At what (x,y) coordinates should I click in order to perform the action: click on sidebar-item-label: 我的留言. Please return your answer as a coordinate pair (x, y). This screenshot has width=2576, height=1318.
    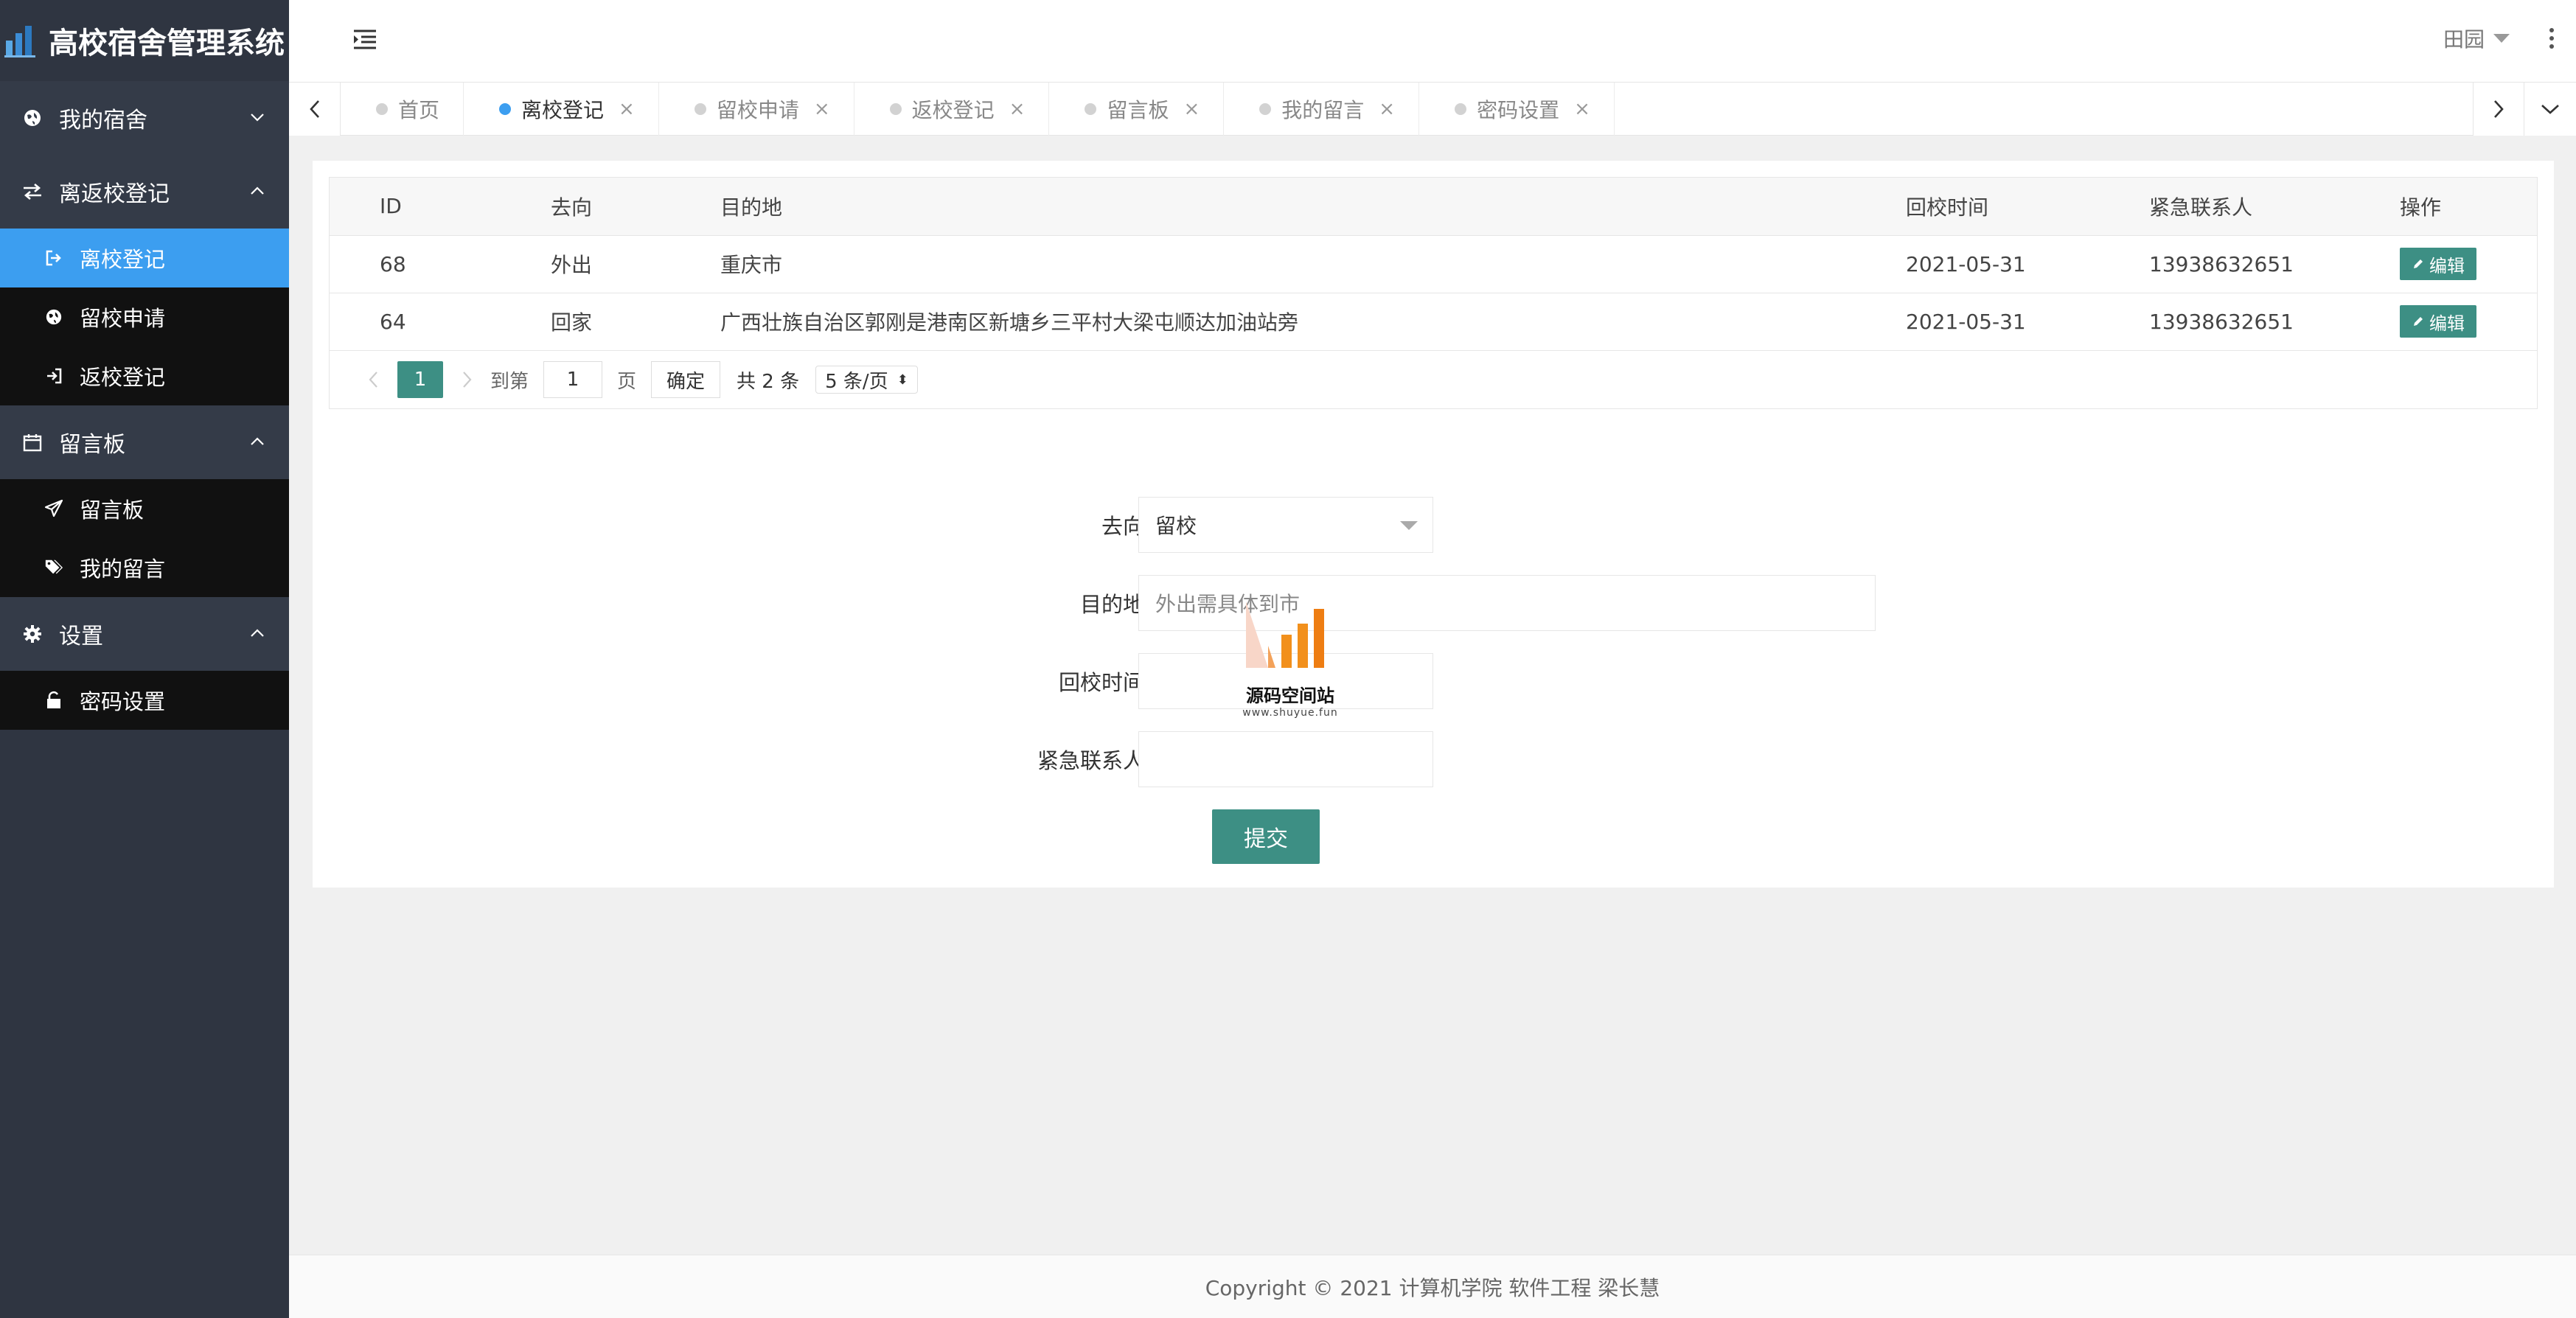
    Looking at the image, I should click on (123, 569).